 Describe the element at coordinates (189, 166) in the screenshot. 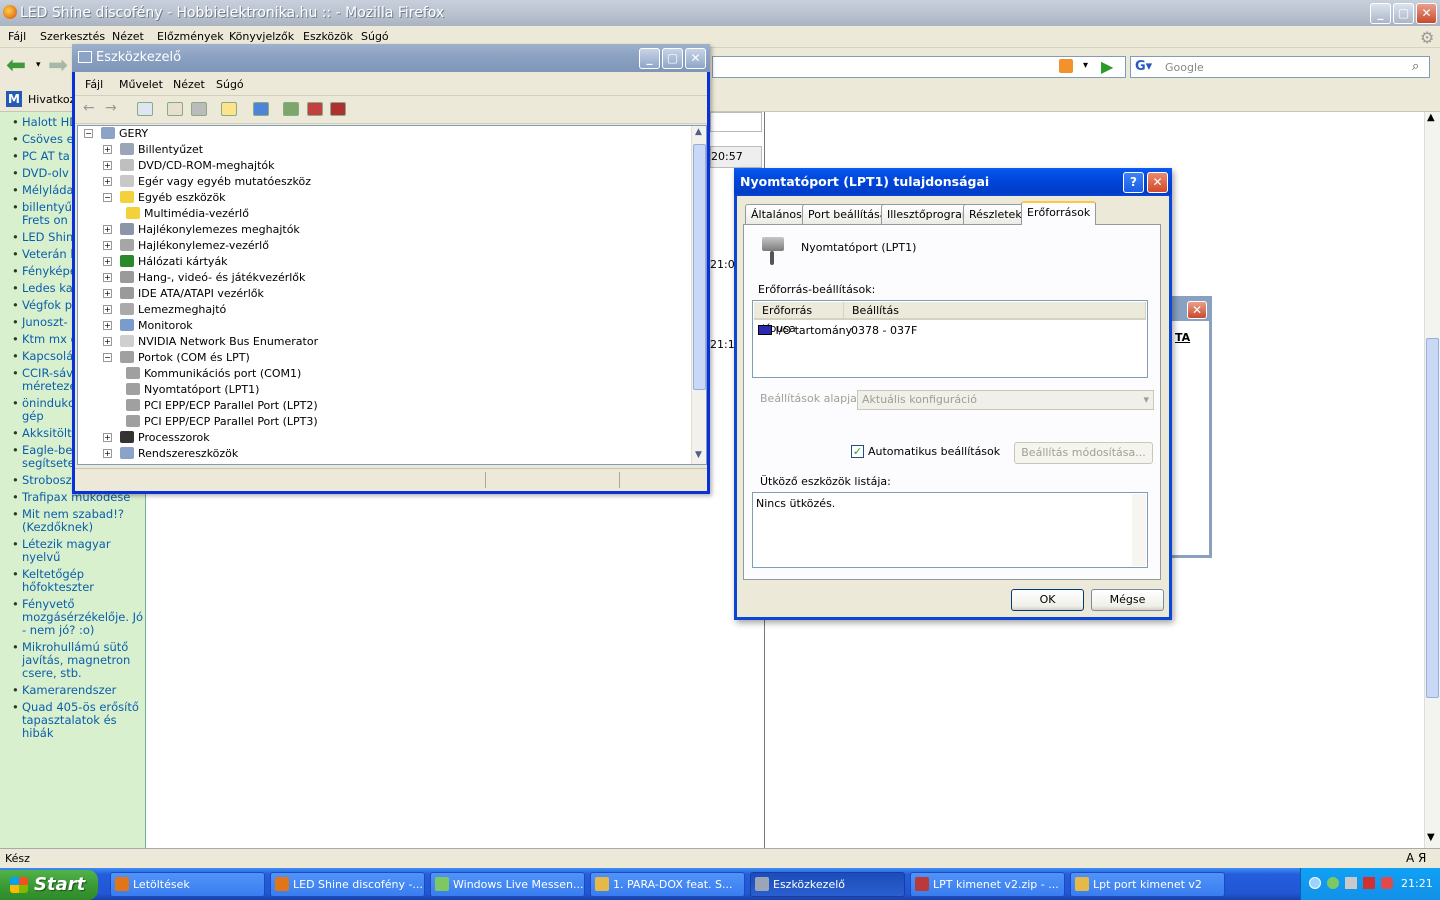

I see `tree-node: + DVD/CD-ROM-meghajtók` at that location.